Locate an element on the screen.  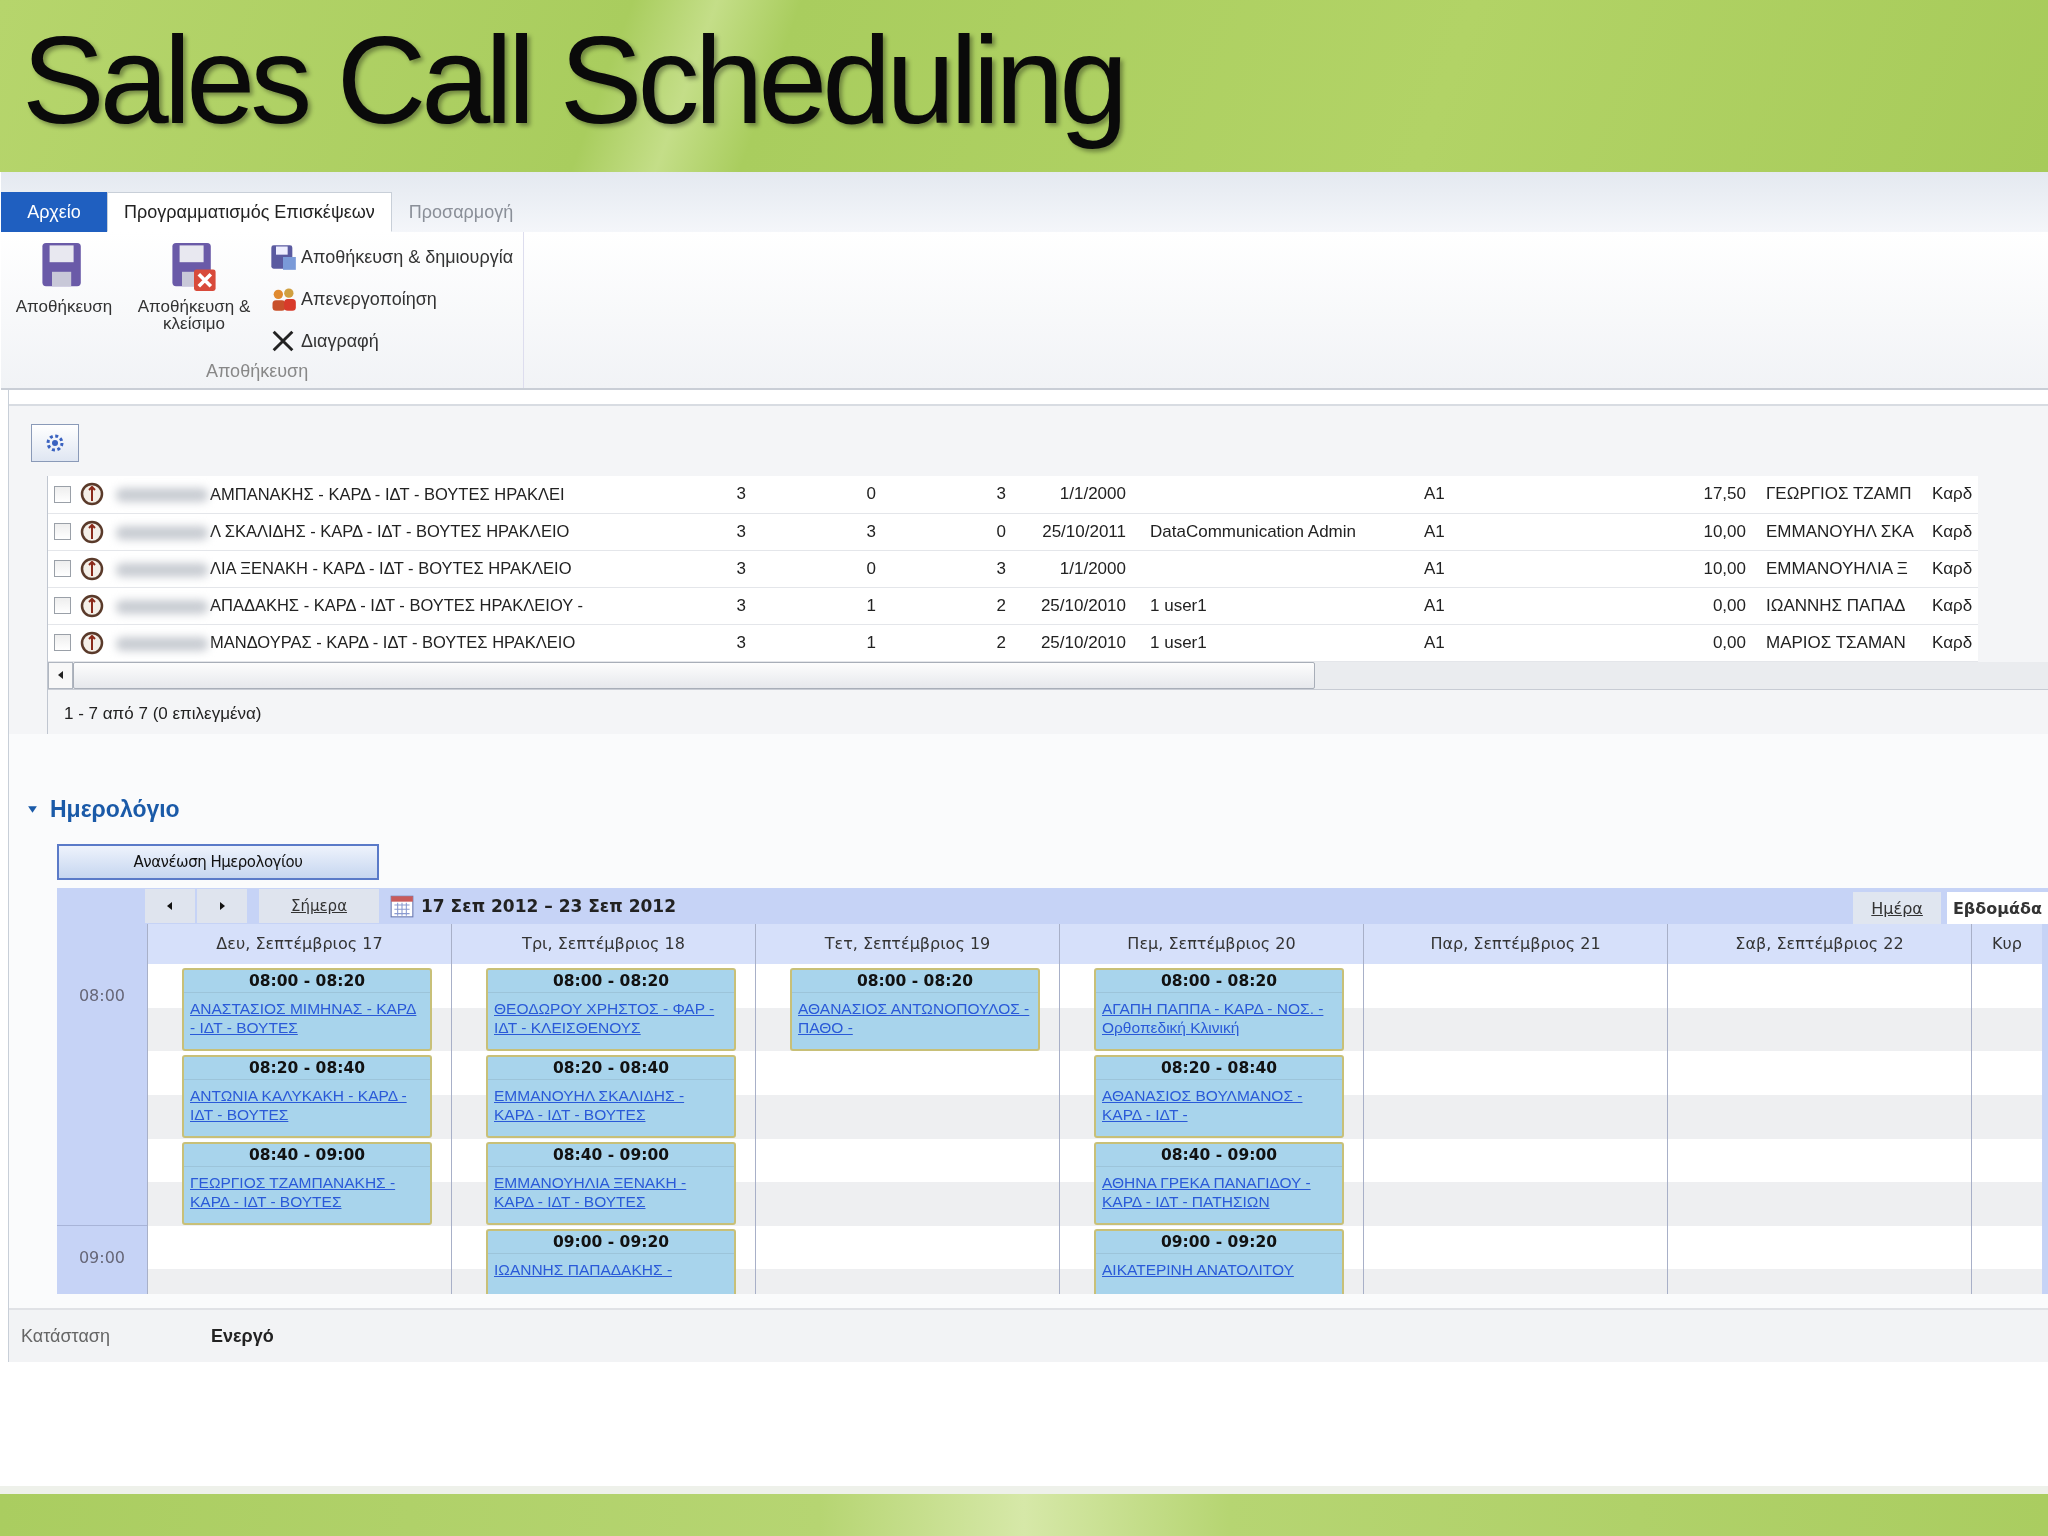
table-cell: ΙΩΑΝΝΗΣ ΠΑΠΑΔ is located at coordinates (1839, 605).